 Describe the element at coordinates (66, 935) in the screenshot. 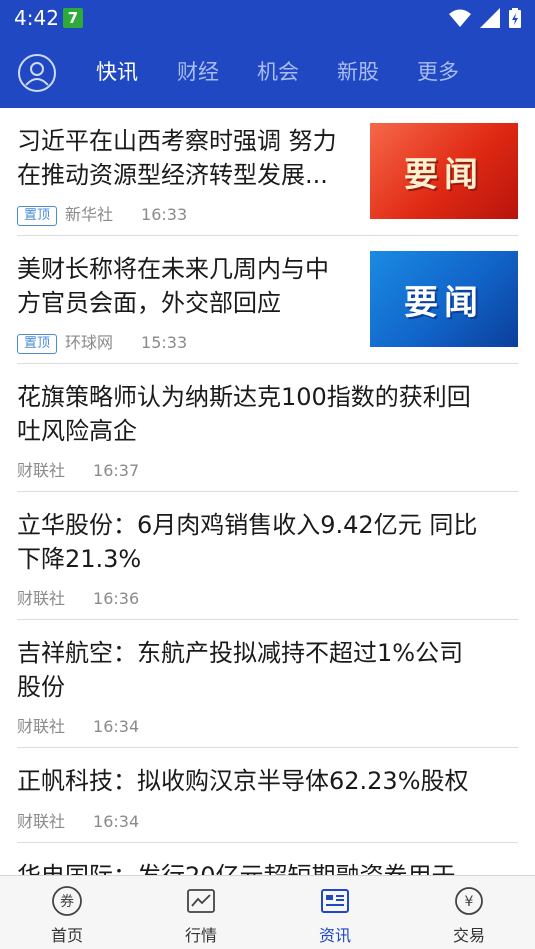

I see `bottom-tab-label: 首页` at that location.